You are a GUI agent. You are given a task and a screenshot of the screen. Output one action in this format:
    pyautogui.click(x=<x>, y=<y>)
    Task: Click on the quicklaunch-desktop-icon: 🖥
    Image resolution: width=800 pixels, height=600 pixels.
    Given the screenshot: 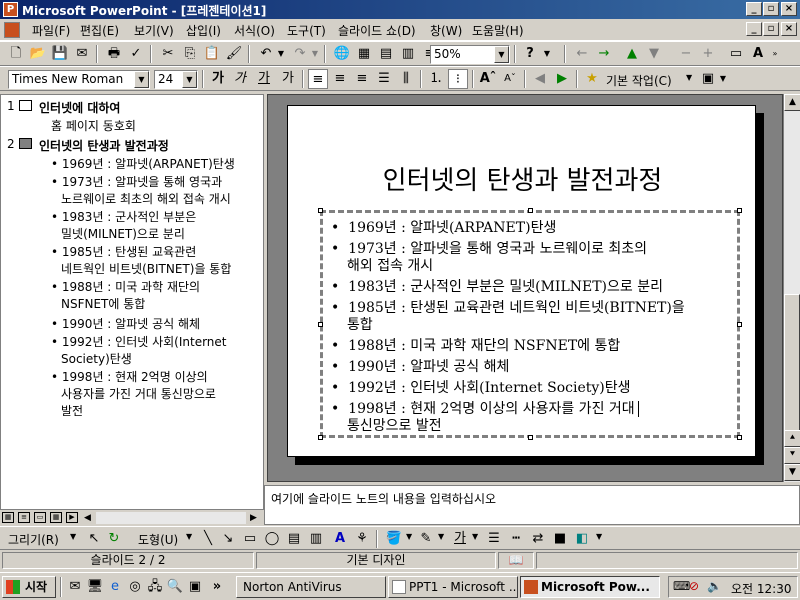 What is the action you would take?
    pyautogui.click(x=95, y=587)
    